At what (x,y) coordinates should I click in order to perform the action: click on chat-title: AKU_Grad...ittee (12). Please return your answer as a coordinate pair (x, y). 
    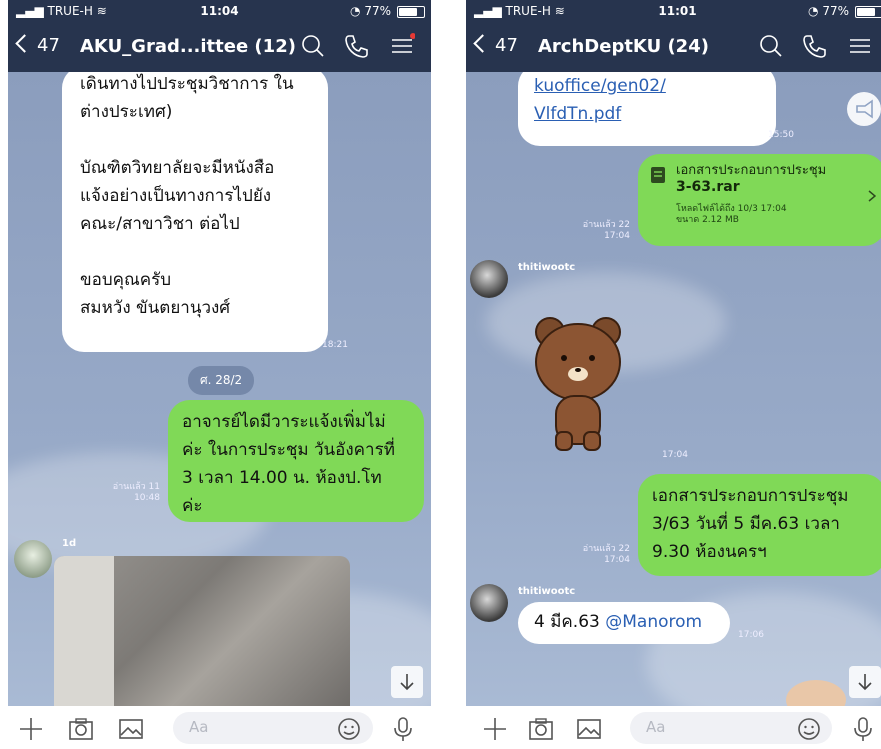
    Looking at the image, I should click on (188, 46).